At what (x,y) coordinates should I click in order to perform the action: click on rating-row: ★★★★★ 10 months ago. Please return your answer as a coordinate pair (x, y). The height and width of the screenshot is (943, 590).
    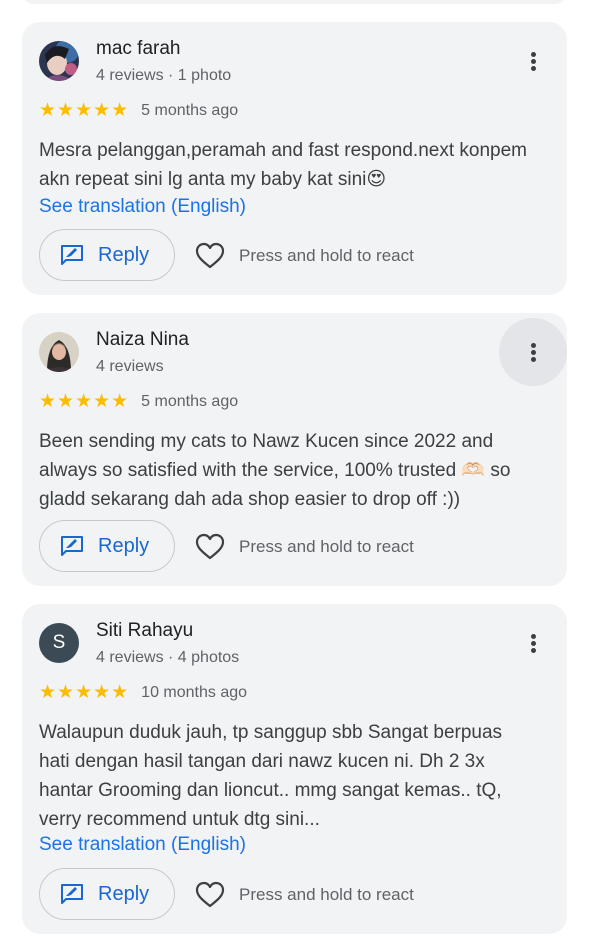
    Looking at the image, I should click on (143, 692).